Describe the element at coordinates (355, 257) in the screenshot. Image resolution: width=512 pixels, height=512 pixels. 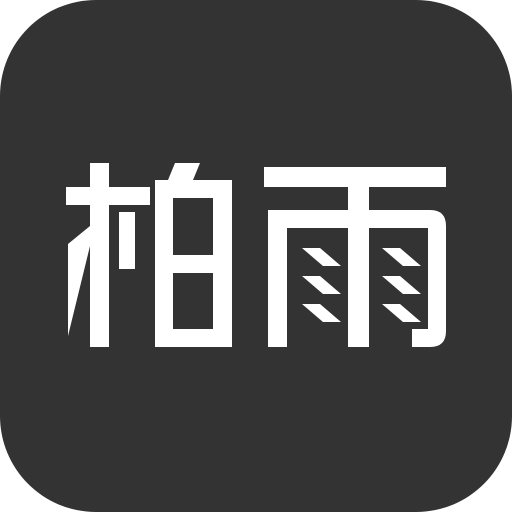
I see `logo-glyph-yu` at that location.